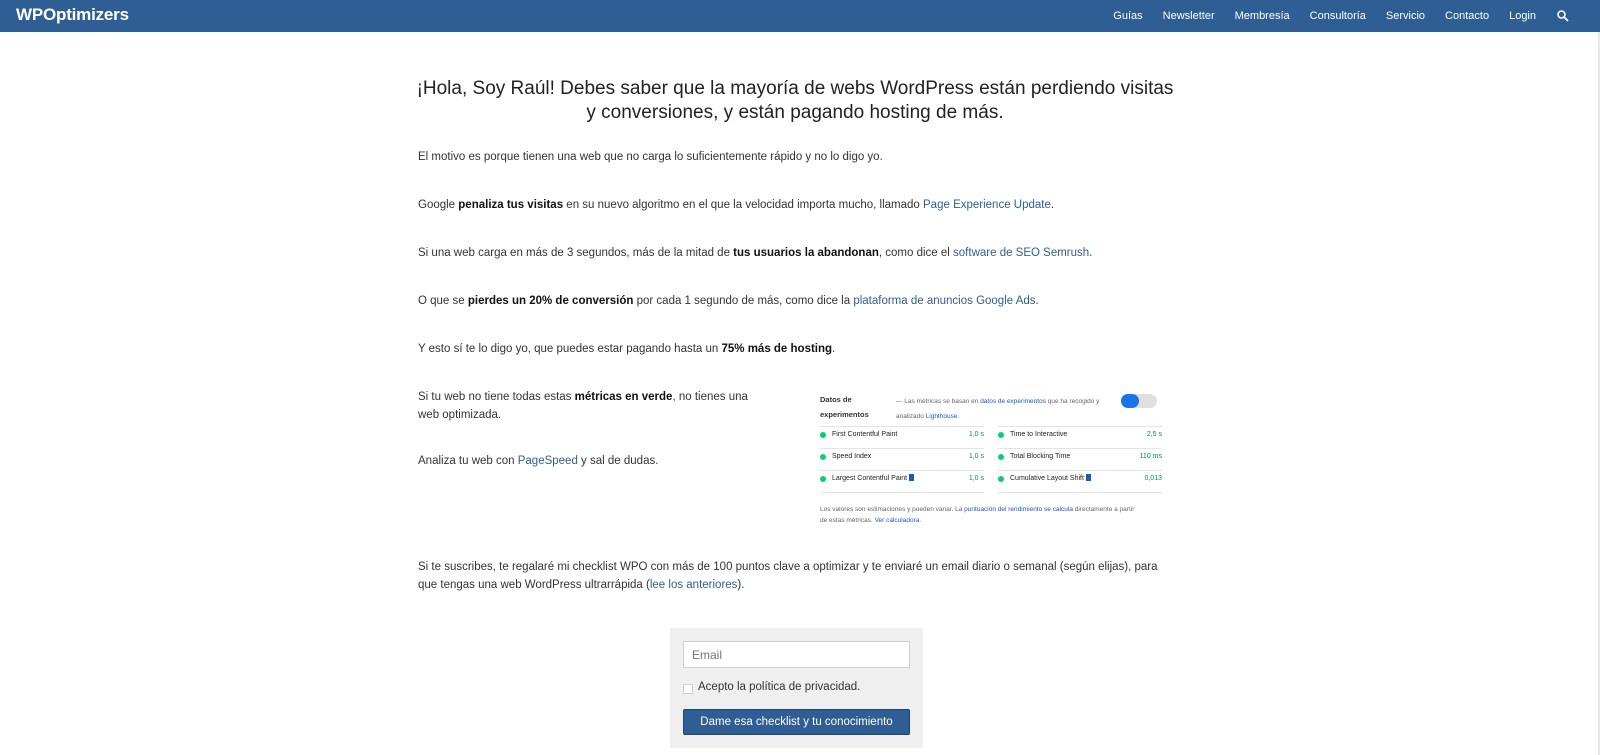  What do you see at coordinates (1040, 456) in the screenshot?
I see `metric-label: Total Blocking Time` at bounding box center [1040, 456].